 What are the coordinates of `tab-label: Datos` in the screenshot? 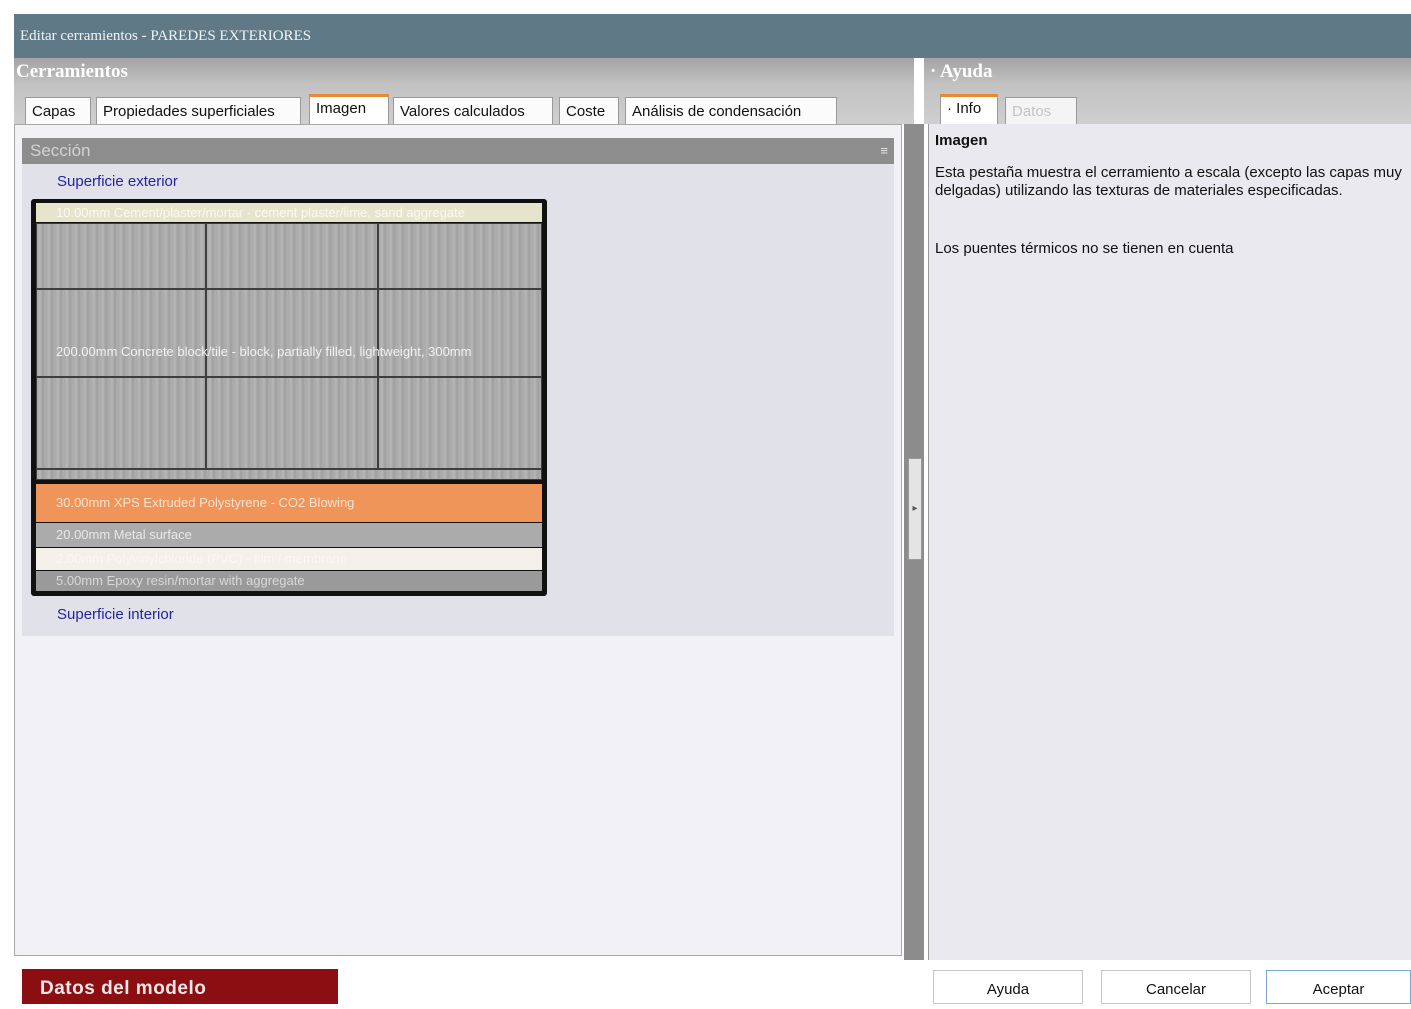 It's located at (1032, 111).